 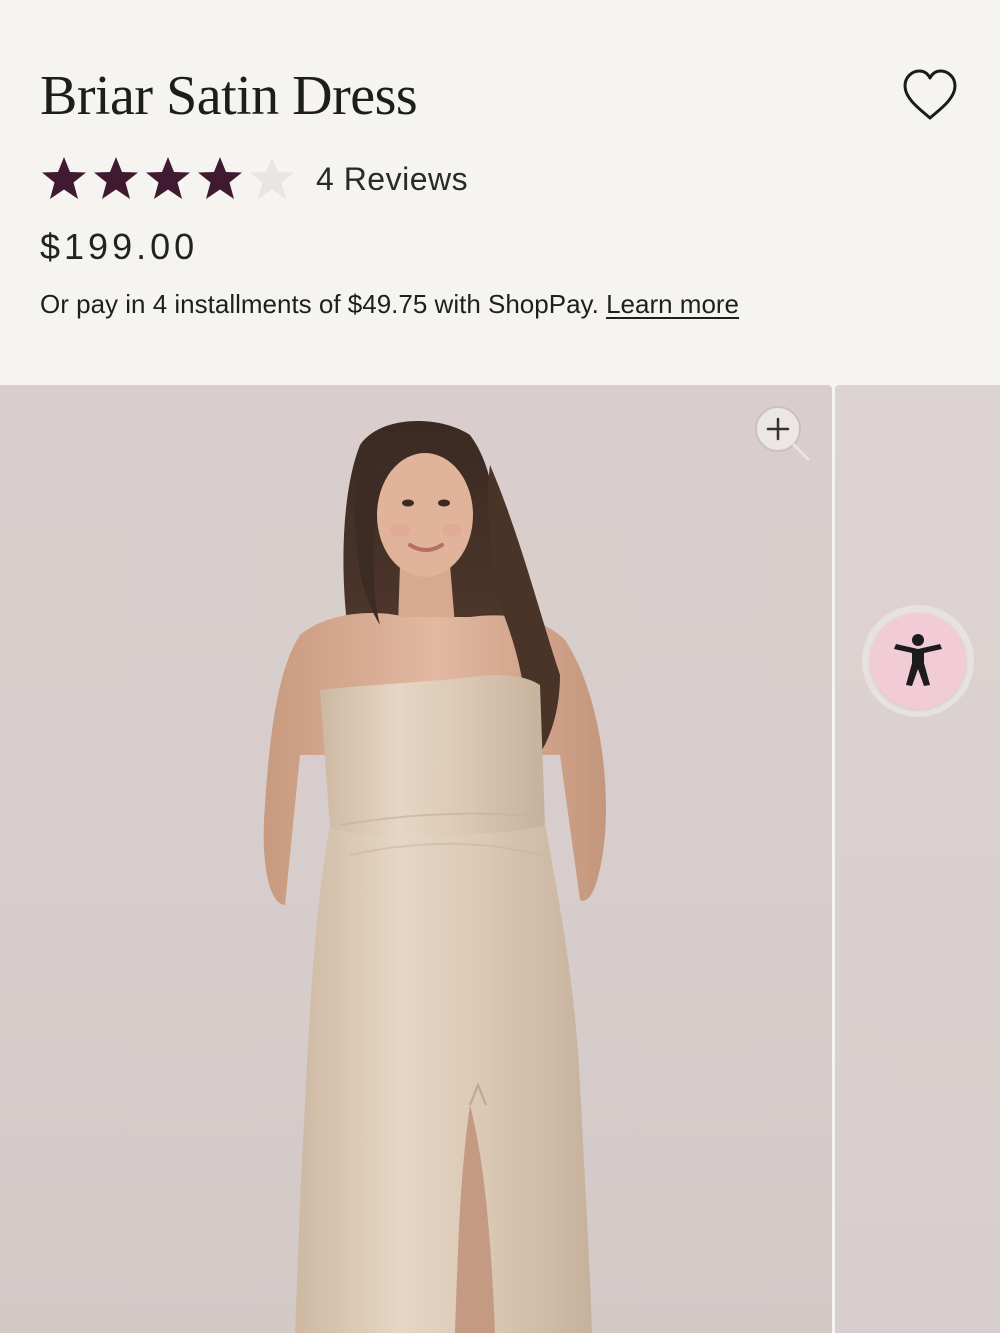 What do you see at coordinates (272, 178) in the screenshot?
I see `star-icon-empty` at bounding box center [272, 178].